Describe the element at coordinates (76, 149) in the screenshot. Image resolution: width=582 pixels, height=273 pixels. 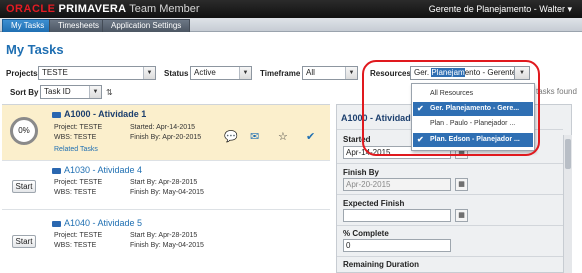
I see `related-tasks-link: Related Tasks` at that location.